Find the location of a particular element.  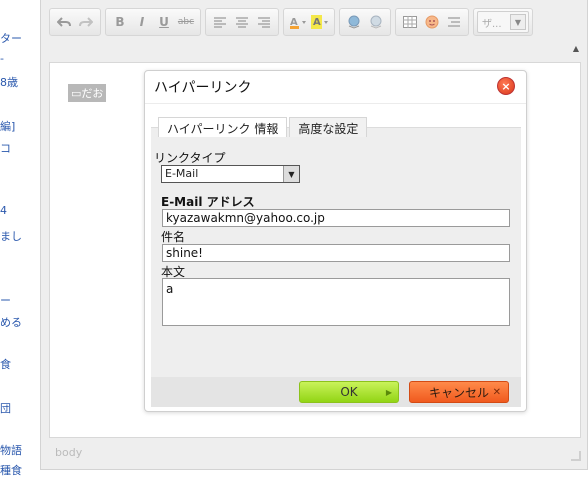

smiley-icon is located at coordinates (432, 22).